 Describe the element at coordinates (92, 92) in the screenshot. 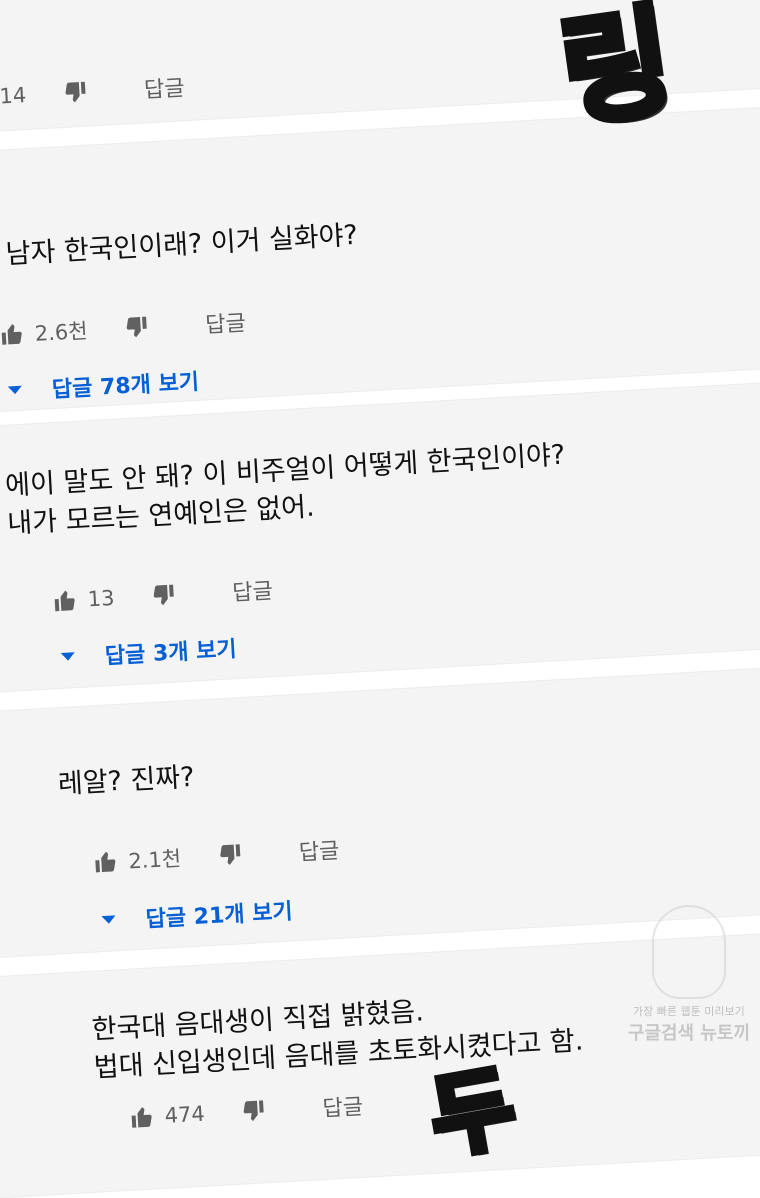

I see `comment-actions: 14 답글` at that location.